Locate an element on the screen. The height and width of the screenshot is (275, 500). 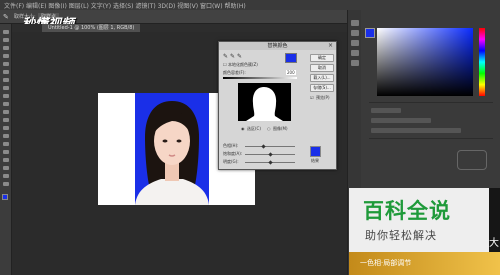
saturation-slider-knob is located at coordinates (270, 154).